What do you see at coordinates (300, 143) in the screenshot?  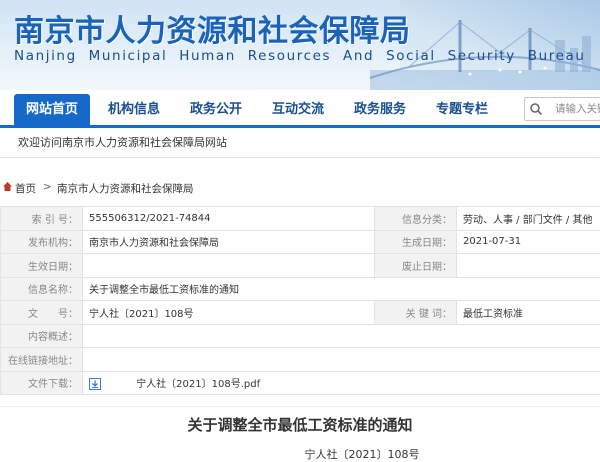 I see `welcome-bar: 欢迎访问南京市人力资源和社会保障局网站` at bounding box center [300, 143].